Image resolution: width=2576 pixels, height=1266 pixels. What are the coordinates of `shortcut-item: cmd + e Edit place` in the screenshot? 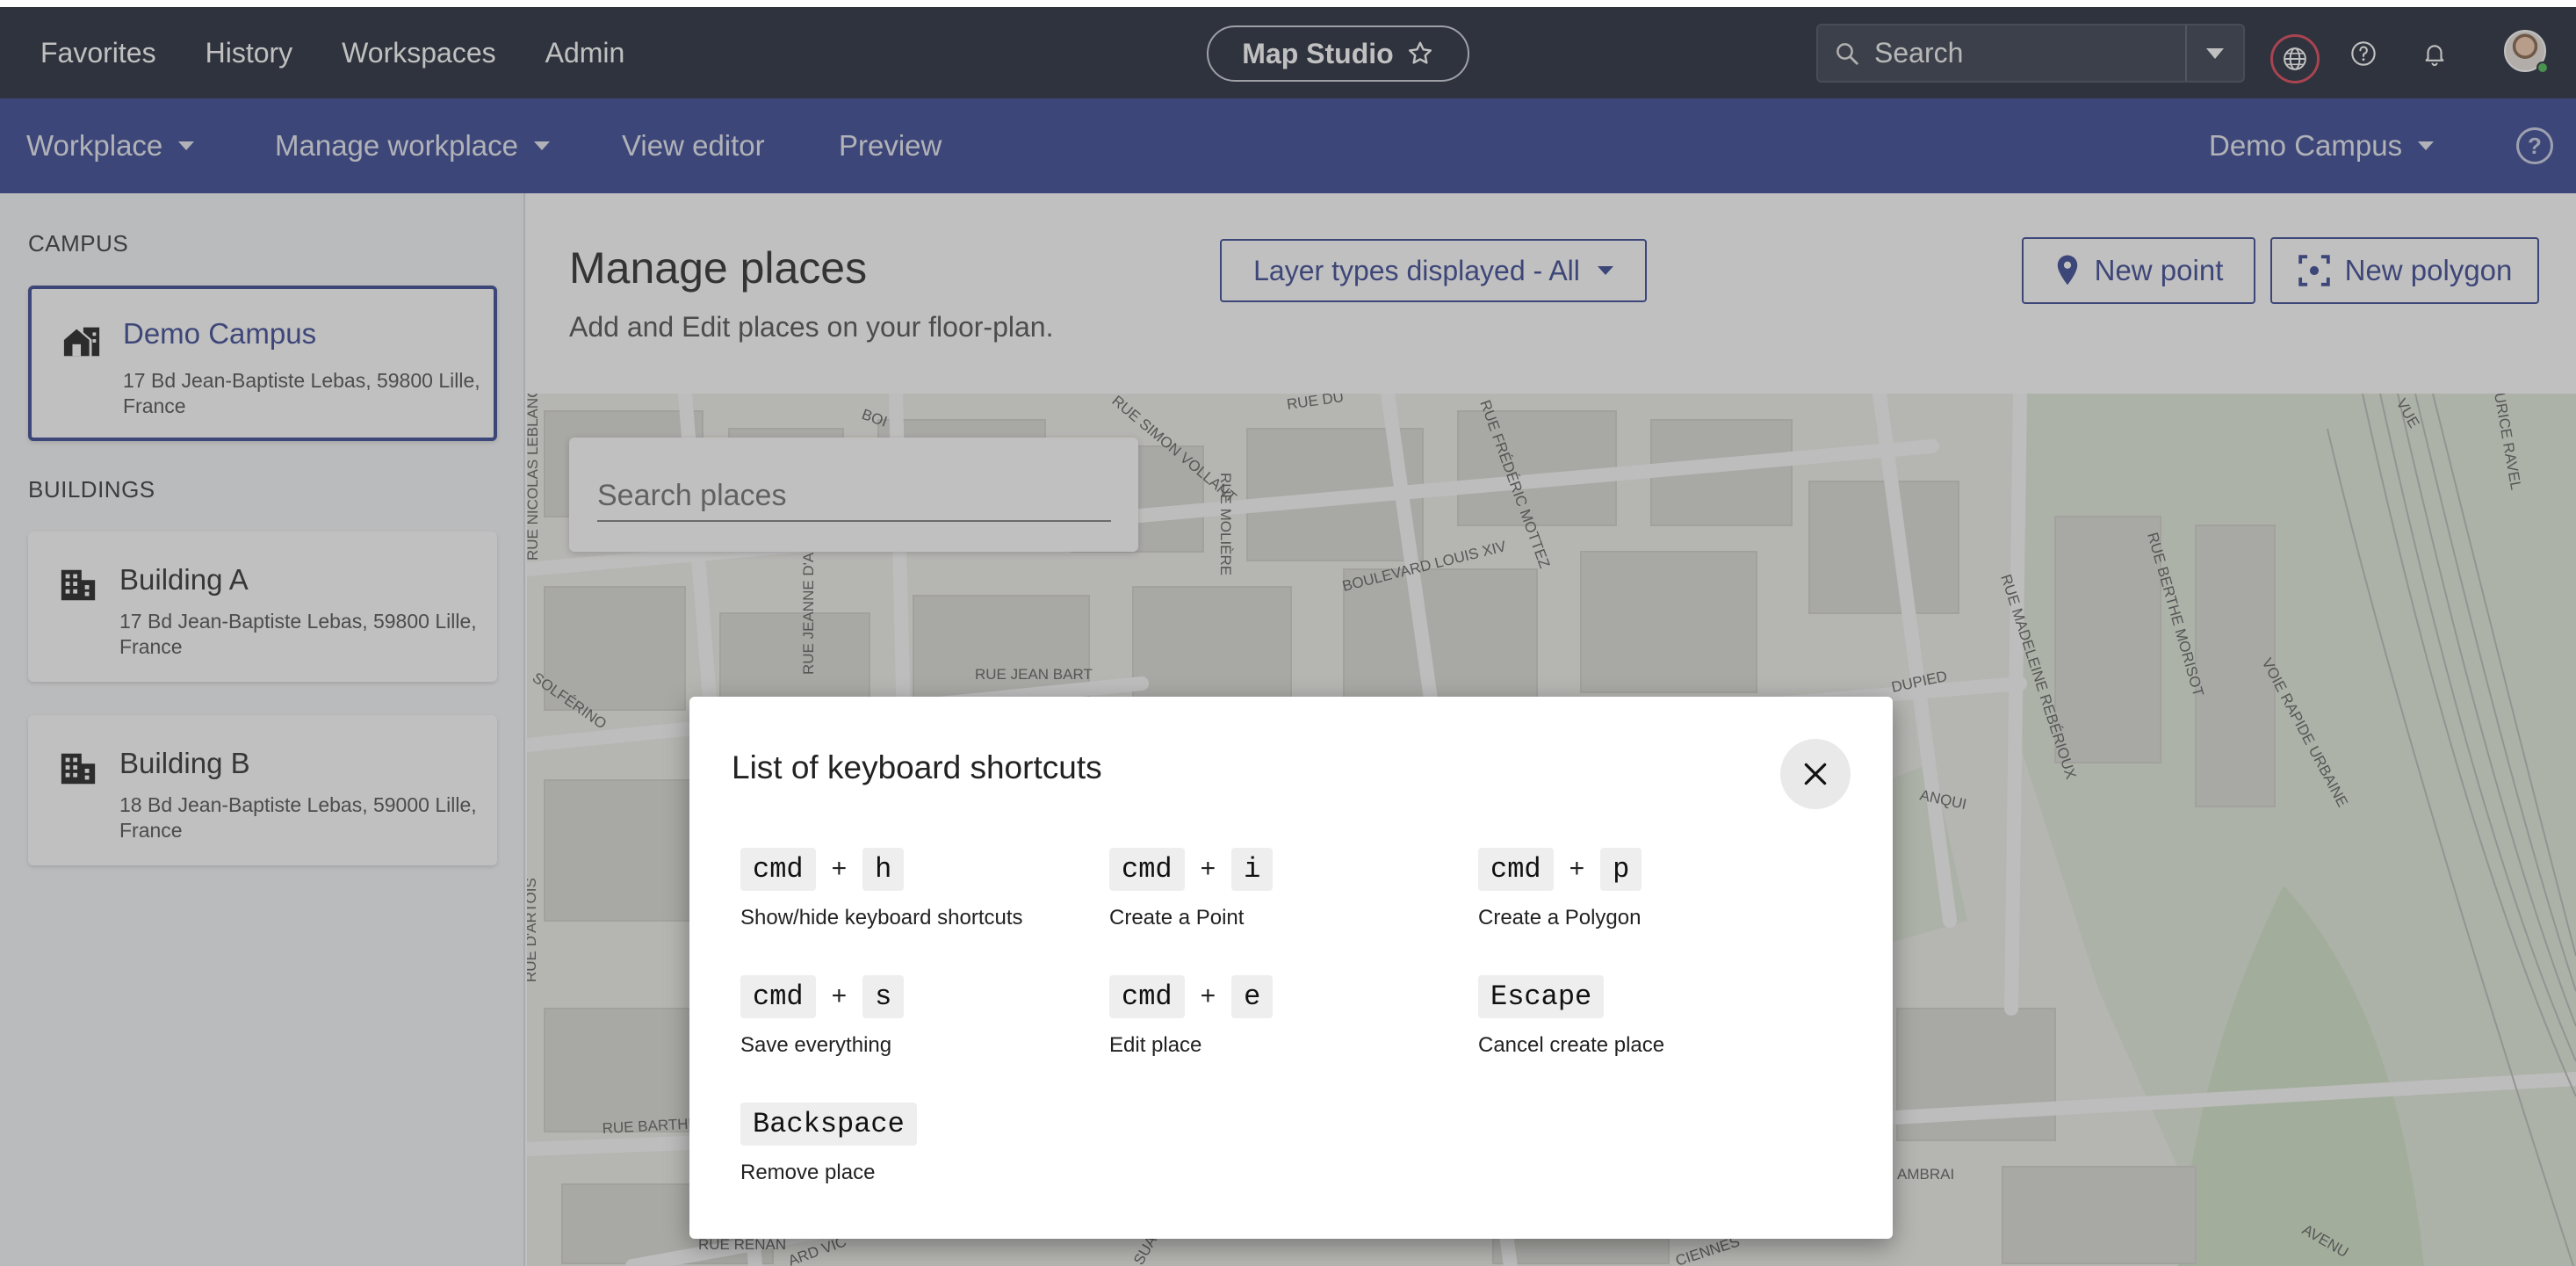 It's located at (1285, 1015).